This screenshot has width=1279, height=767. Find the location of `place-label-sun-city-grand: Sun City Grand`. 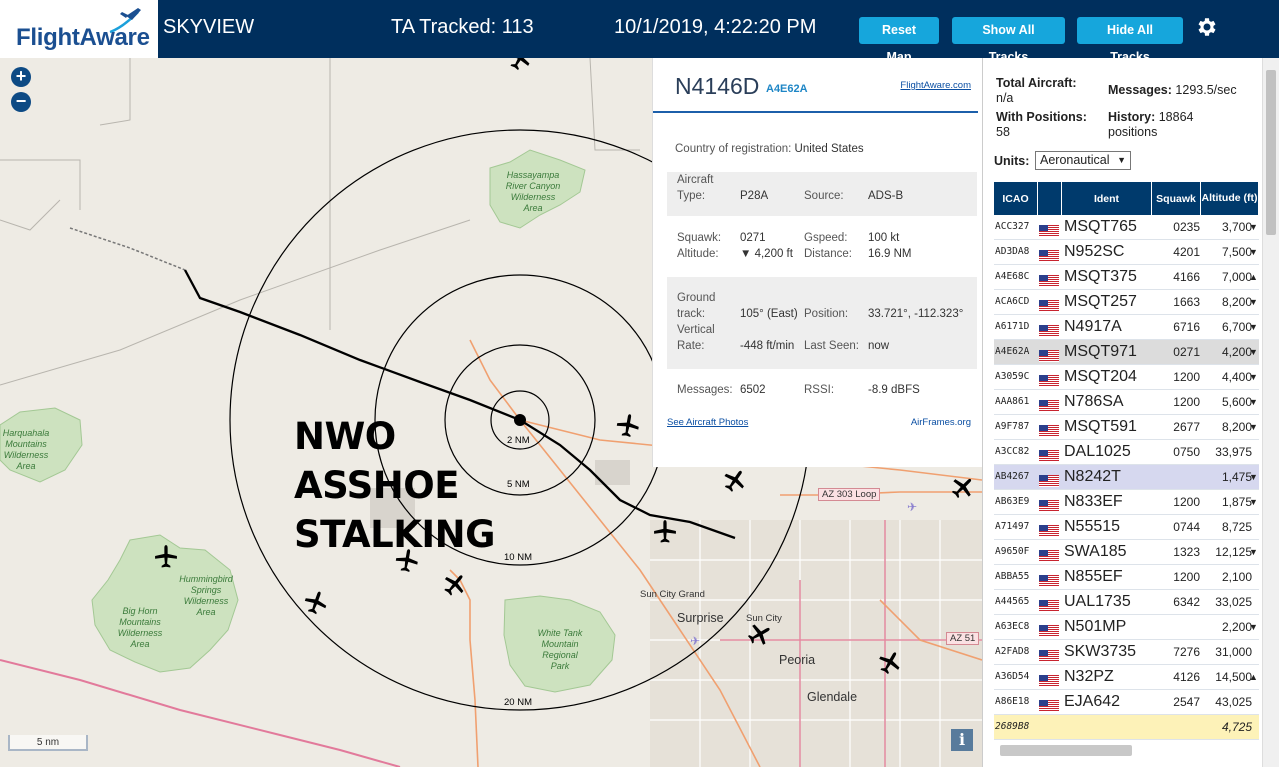

place-label-sun-city-grand: Sun City Grand is located at coordinates (672, 594).